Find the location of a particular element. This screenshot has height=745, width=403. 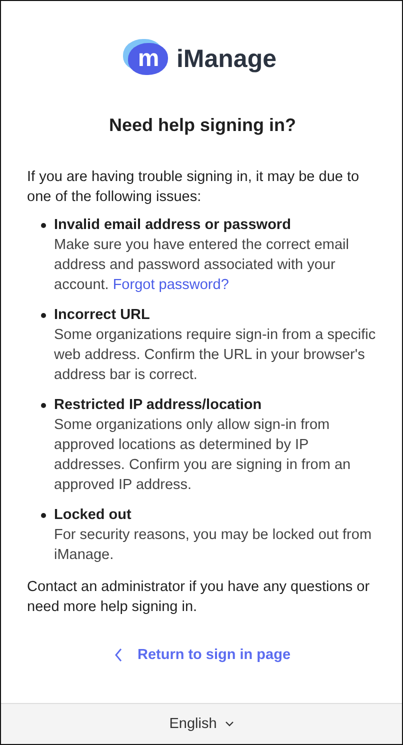

return-link: Return to sign in page is located at coordinates (202, 655).